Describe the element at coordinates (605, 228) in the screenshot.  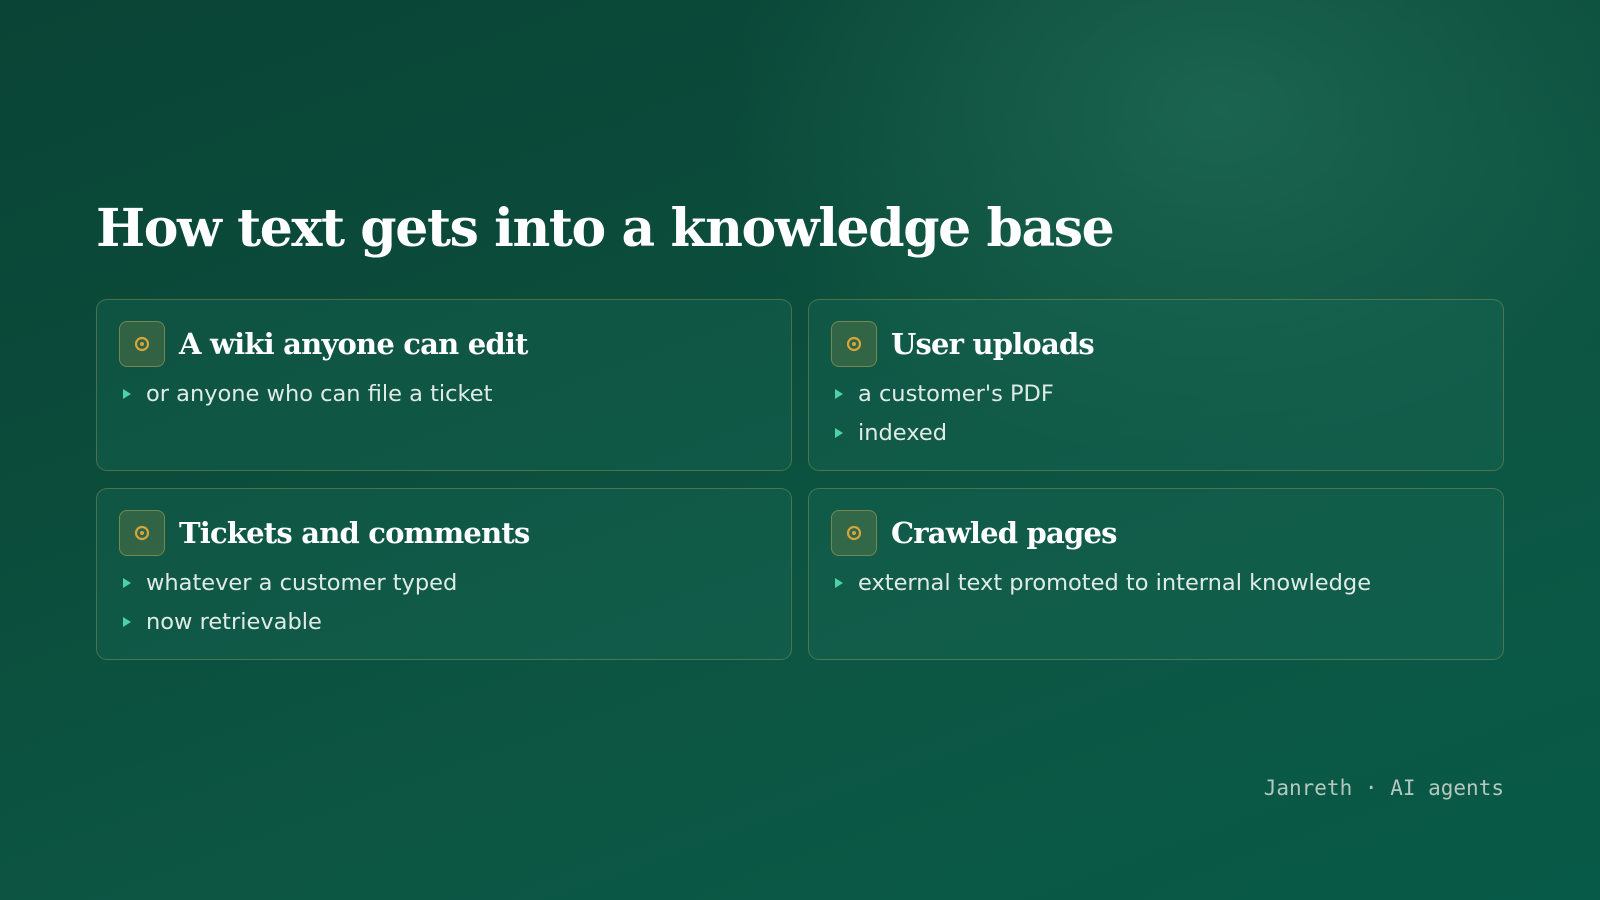
I see `slide-title: How text gets into a knowledge base` at that location.